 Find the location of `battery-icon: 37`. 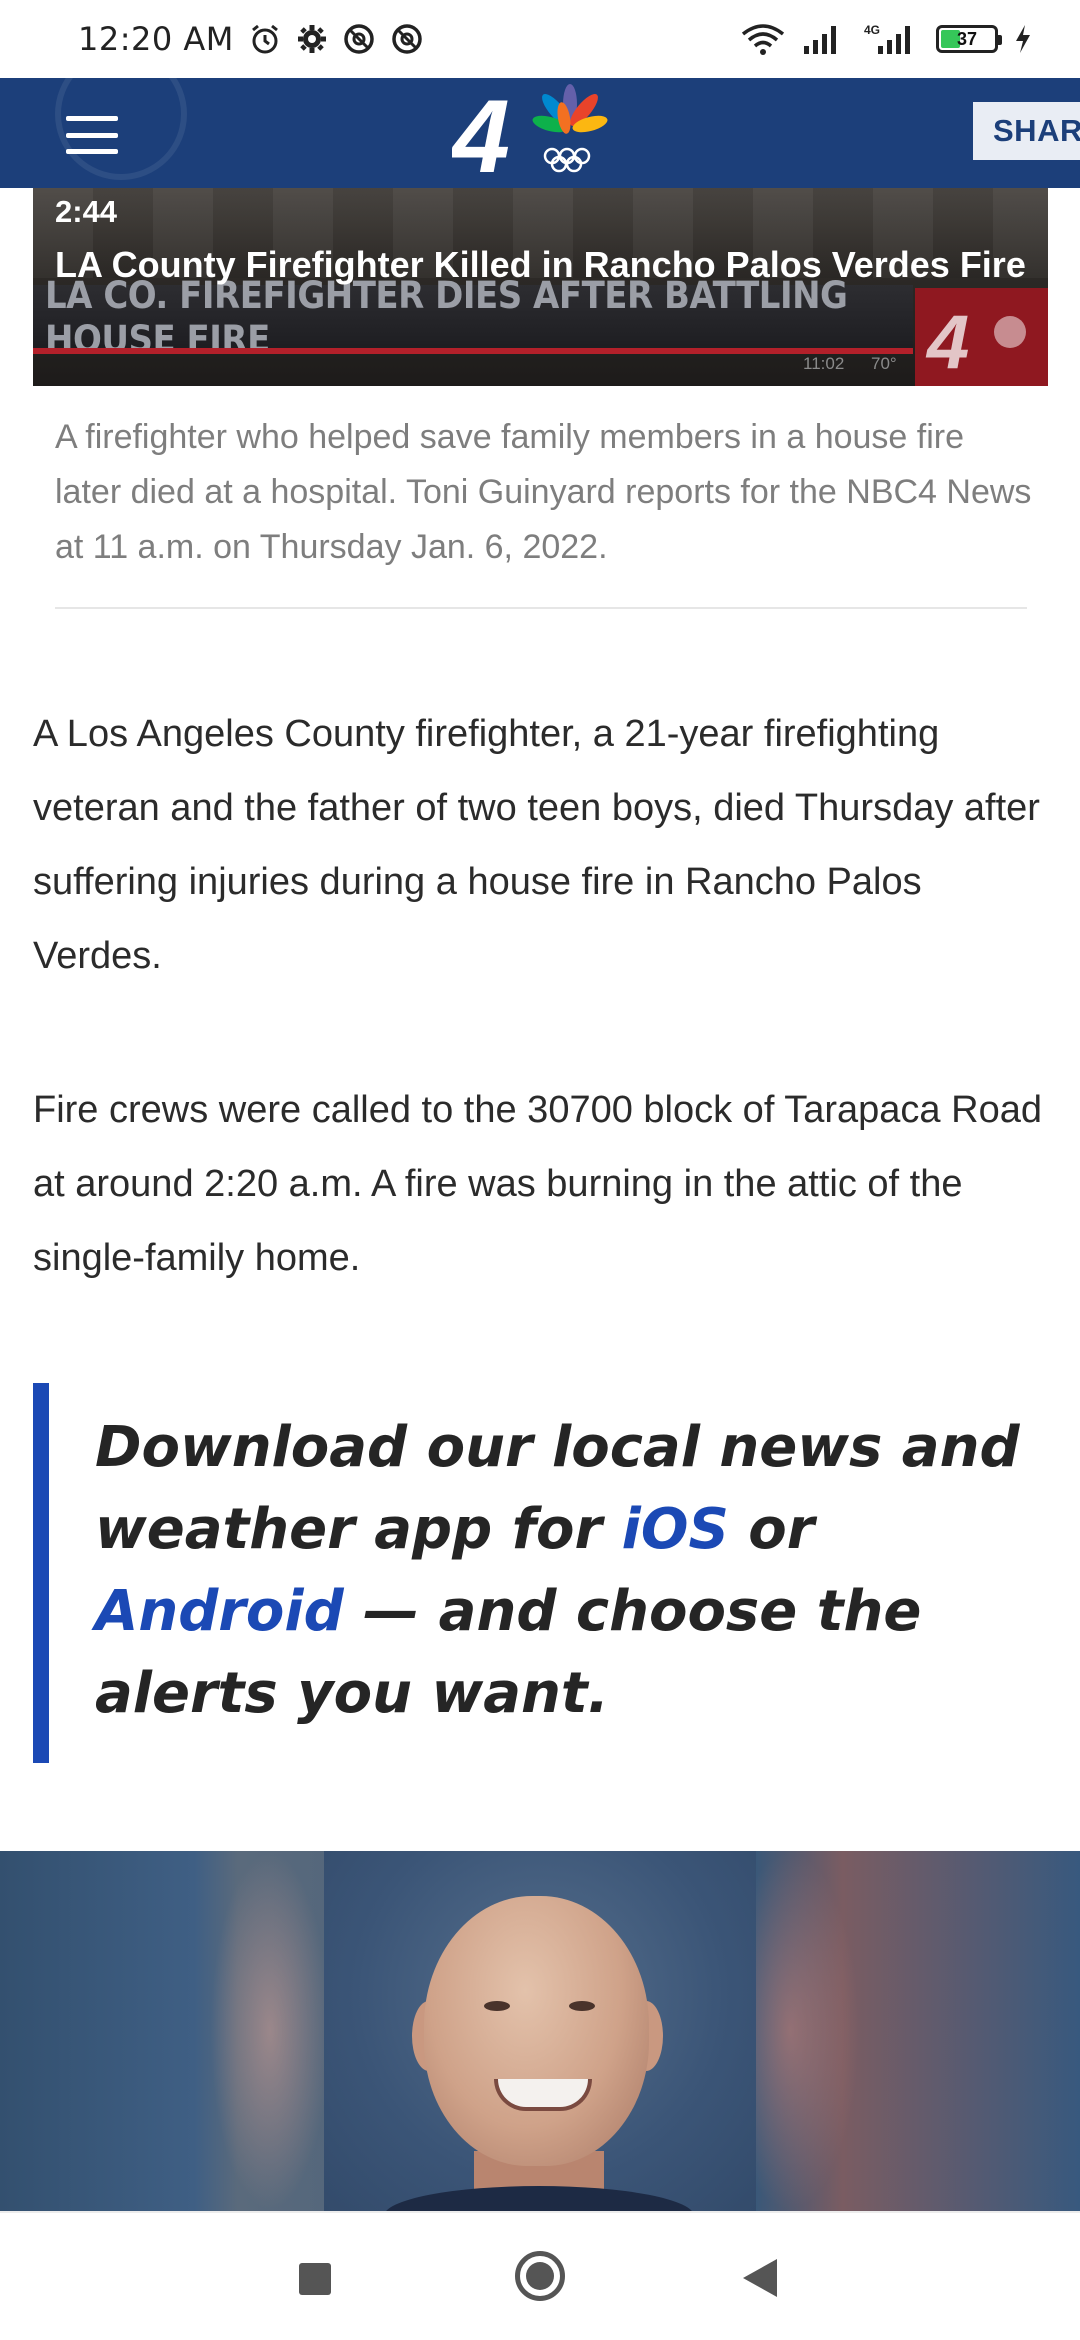

battery-icon: 37 is located at coordinates (969, 39).